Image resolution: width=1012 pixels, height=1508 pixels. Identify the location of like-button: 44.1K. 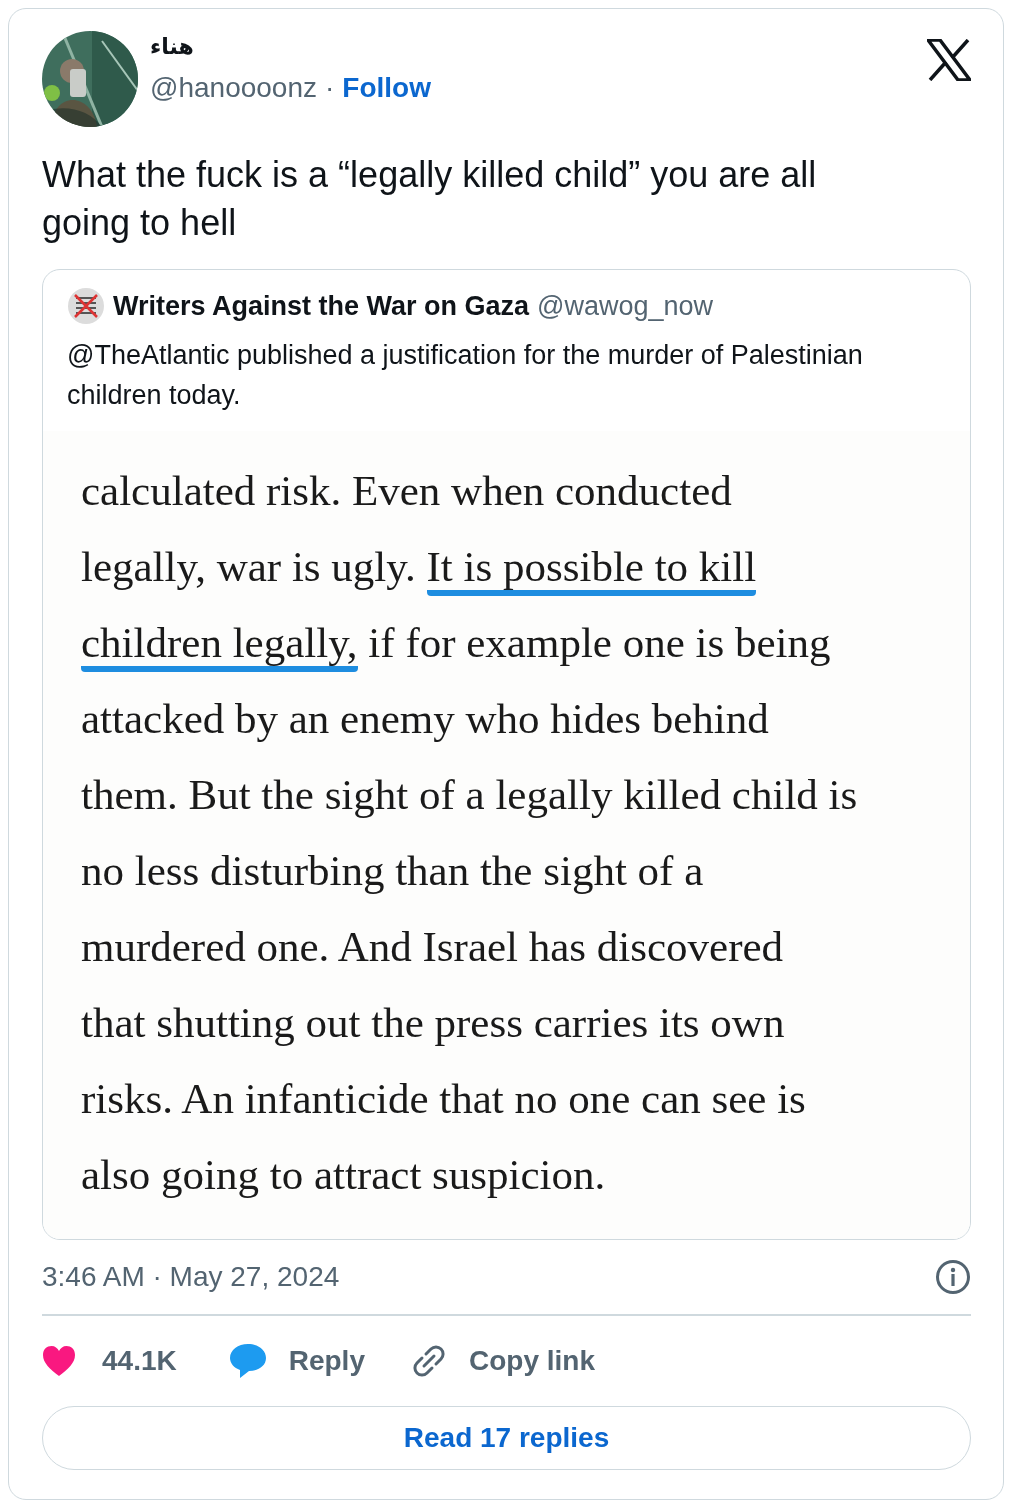
(109, 1360).